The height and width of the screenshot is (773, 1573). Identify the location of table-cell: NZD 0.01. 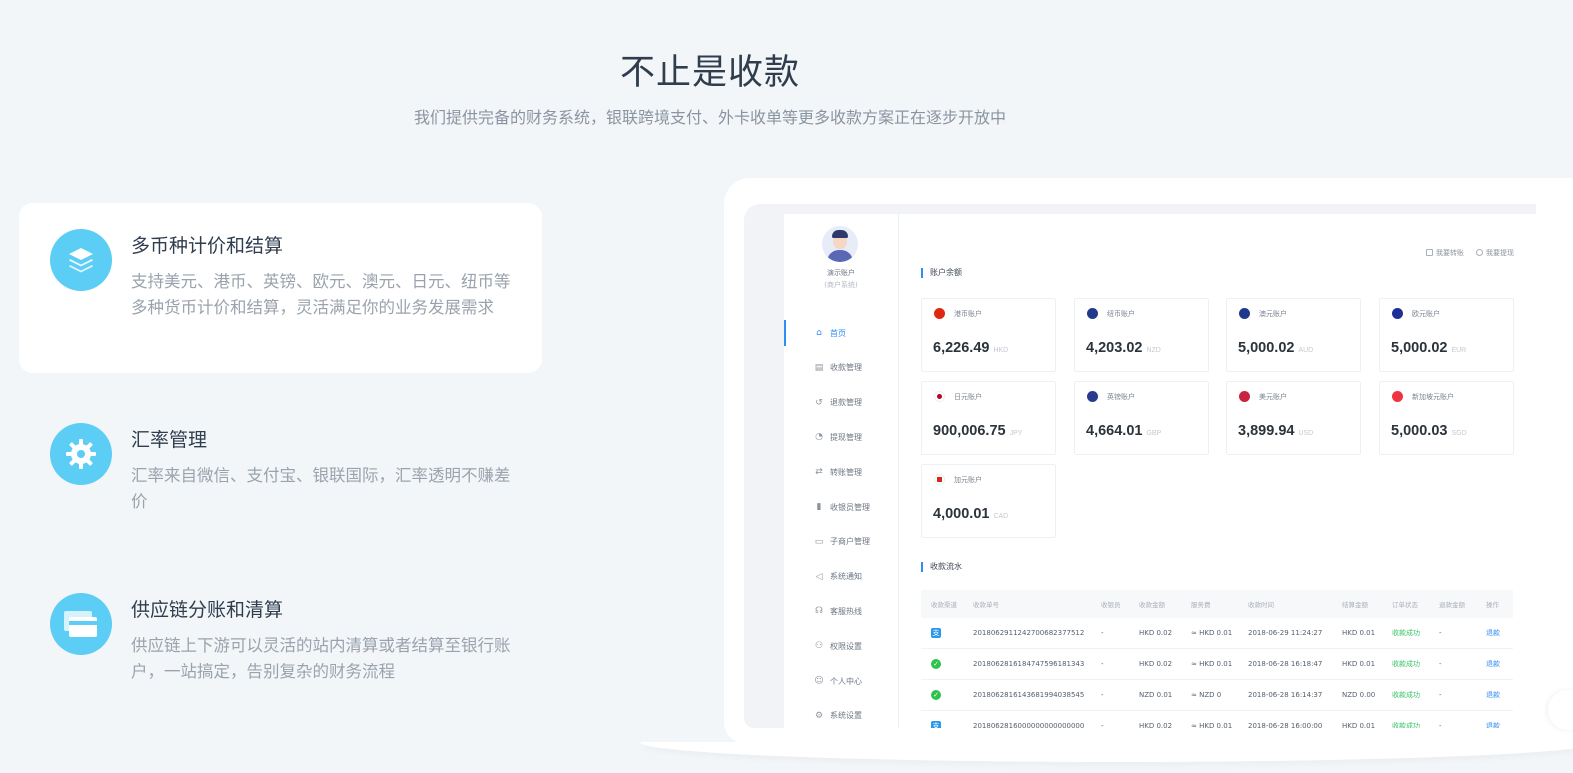
(1156, 695).